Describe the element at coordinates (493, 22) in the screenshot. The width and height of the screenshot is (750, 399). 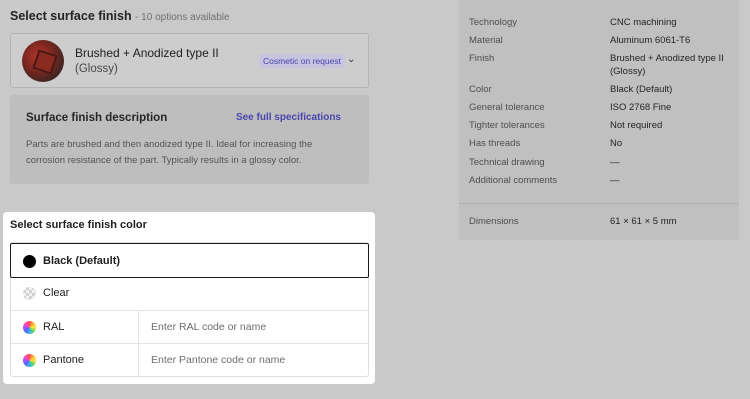
I see `spec-label: Technology` at that location.